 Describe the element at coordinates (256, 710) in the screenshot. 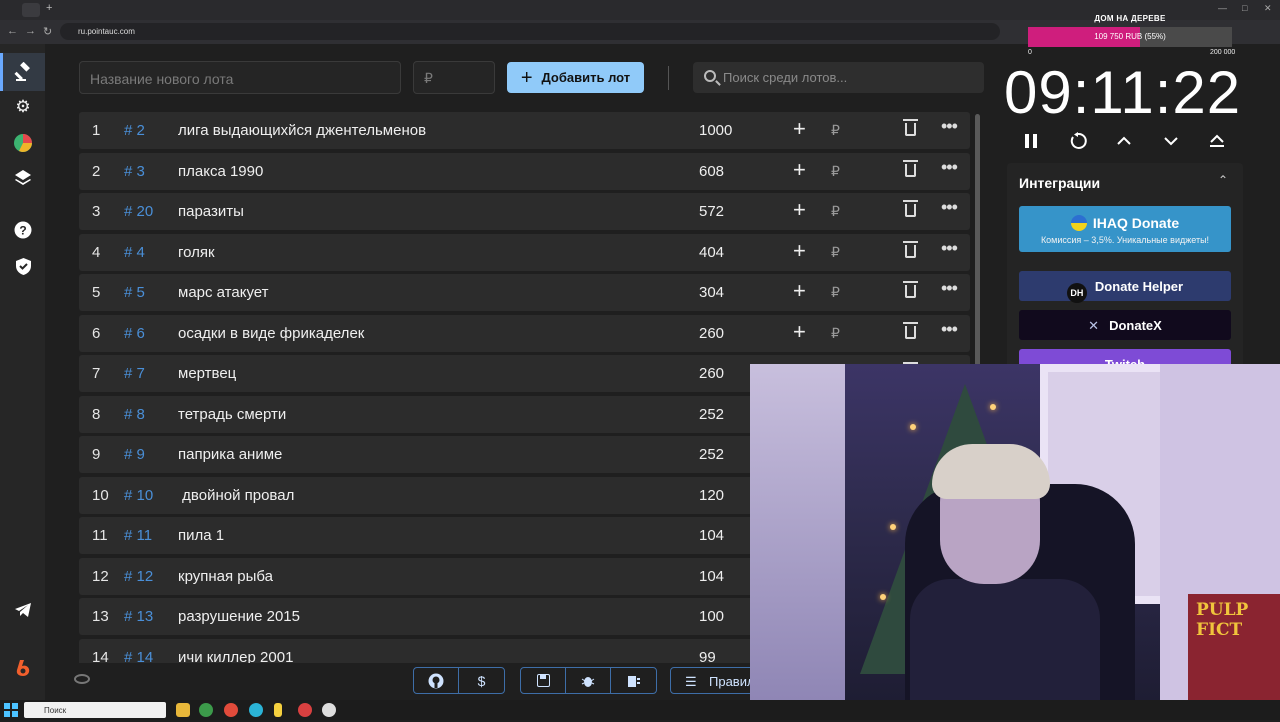

I see `browser-icon` at that location.